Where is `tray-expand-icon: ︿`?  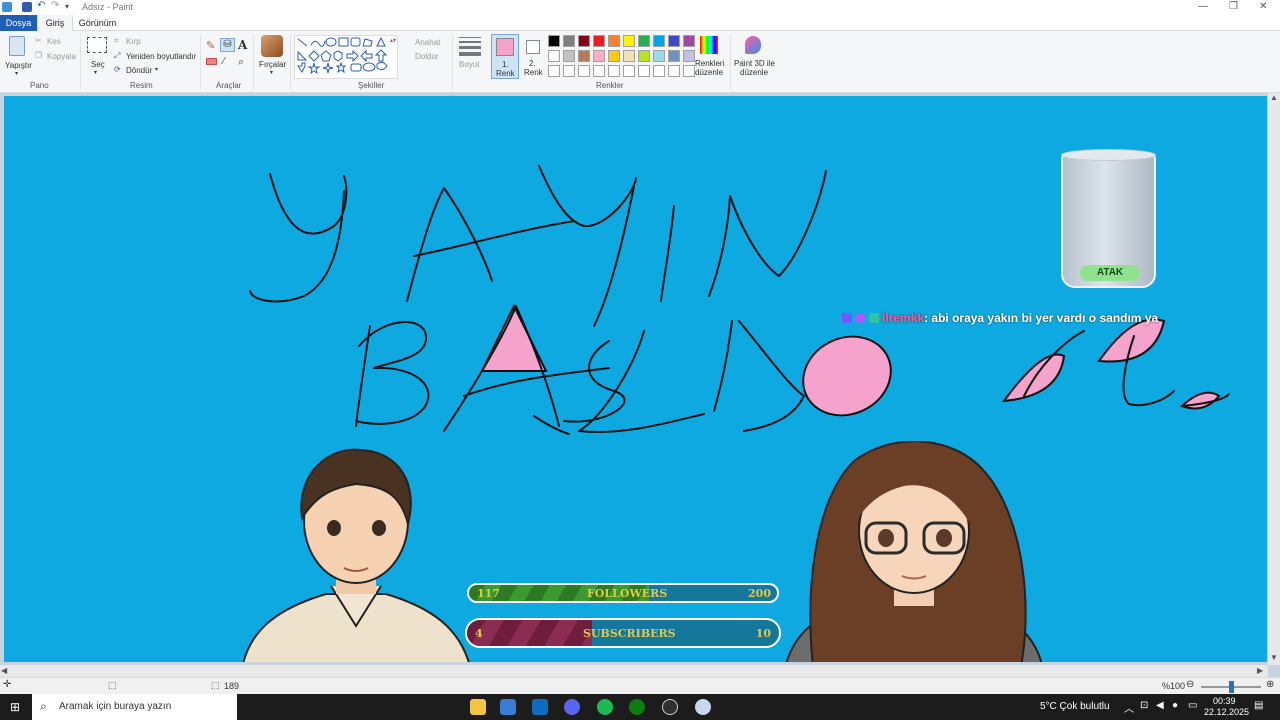
tray-expand-icon: ︿ is located at coordinates (1129, 707).